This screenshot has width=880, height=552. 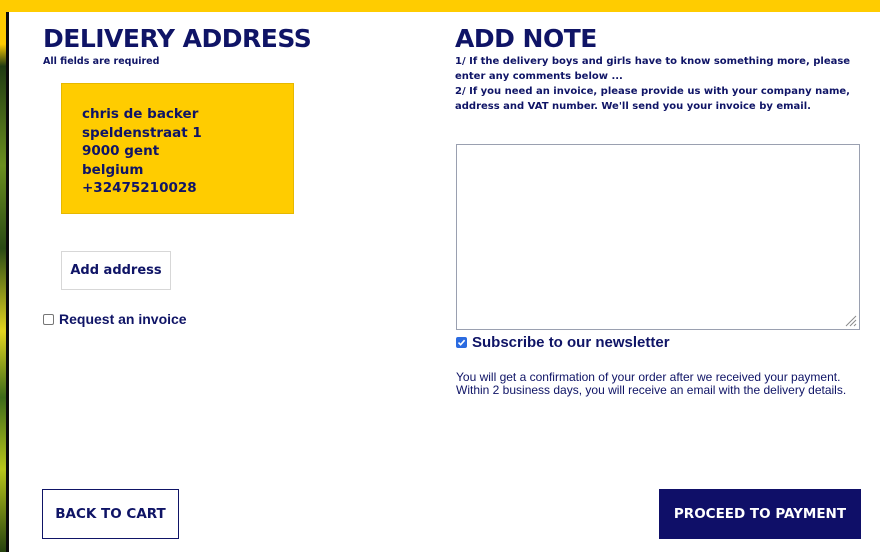 What do you see at coordinates (142, 132) in the screenshot?
I see `address-street: speldenstraat 1` at bounding box center [142, 132].